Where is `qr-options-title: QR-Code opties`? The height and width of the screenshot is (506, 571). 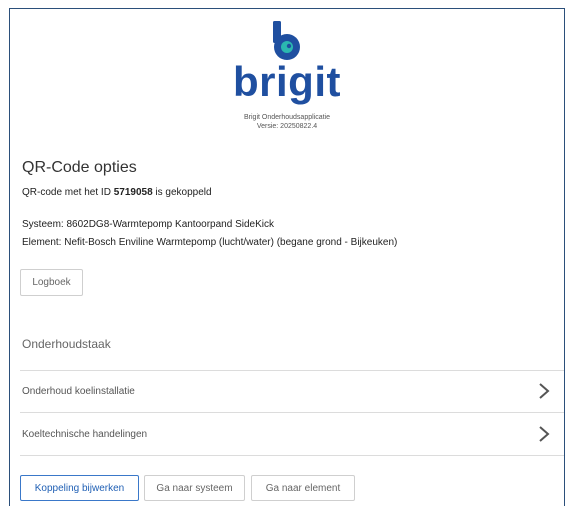
qr-options-title: QR-Code opties is located at coordinates (79, 167).